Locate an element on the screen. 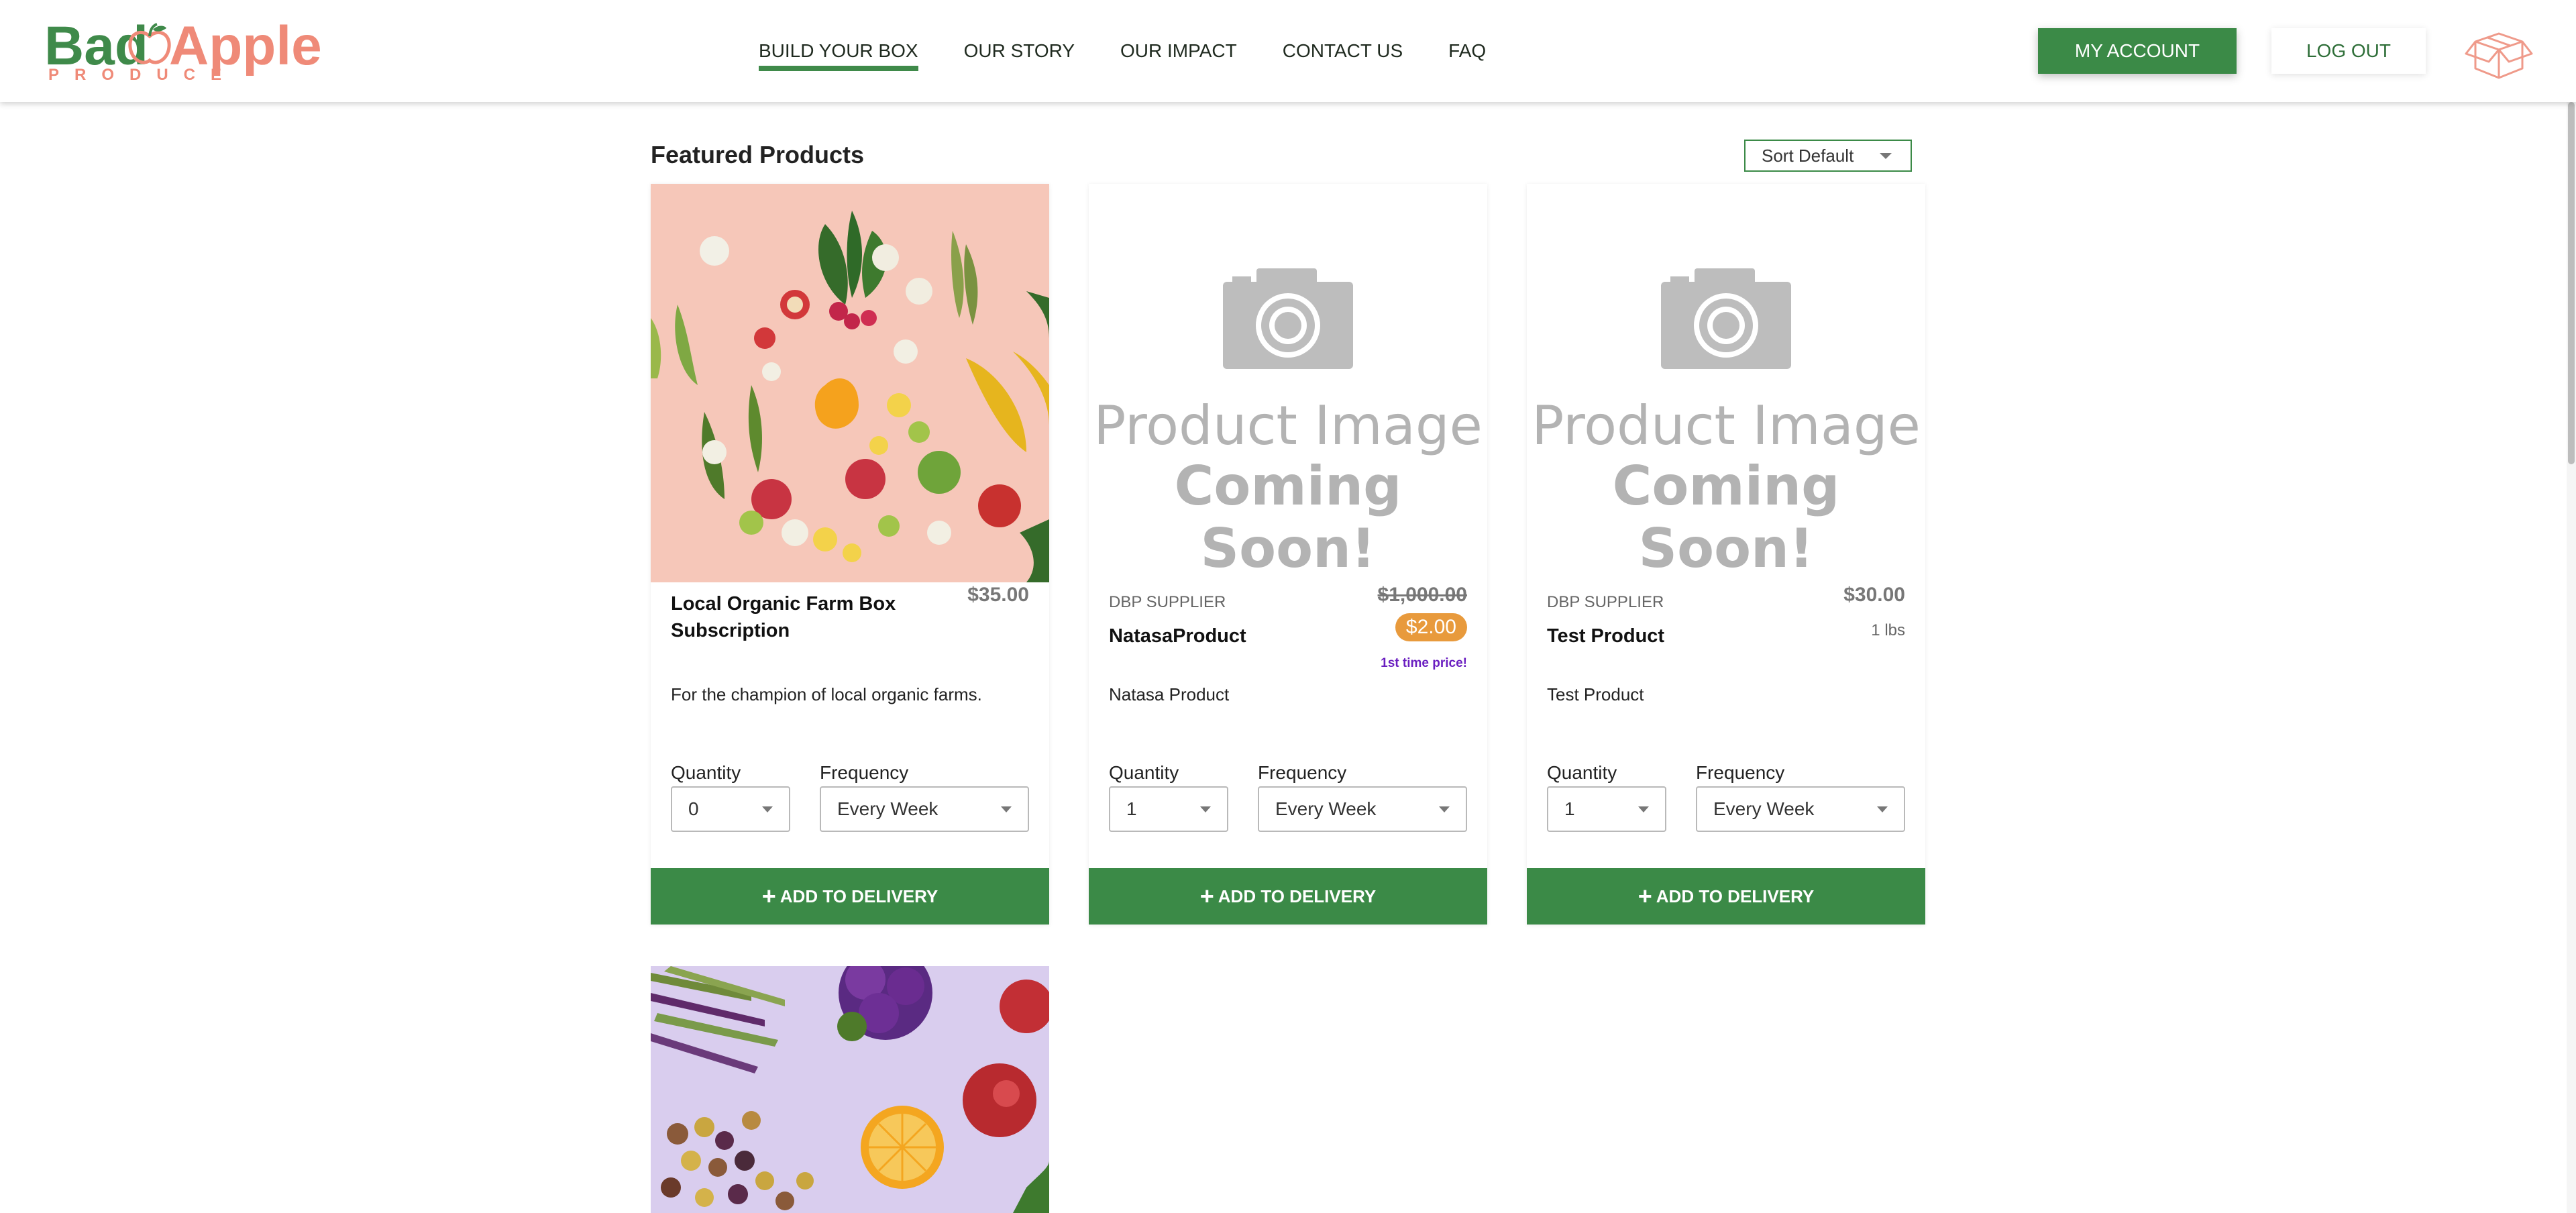 This screenshot has width=2576, height=1213. my-account-button: MY ACCOUNT is located at coordinates (2137, 51).